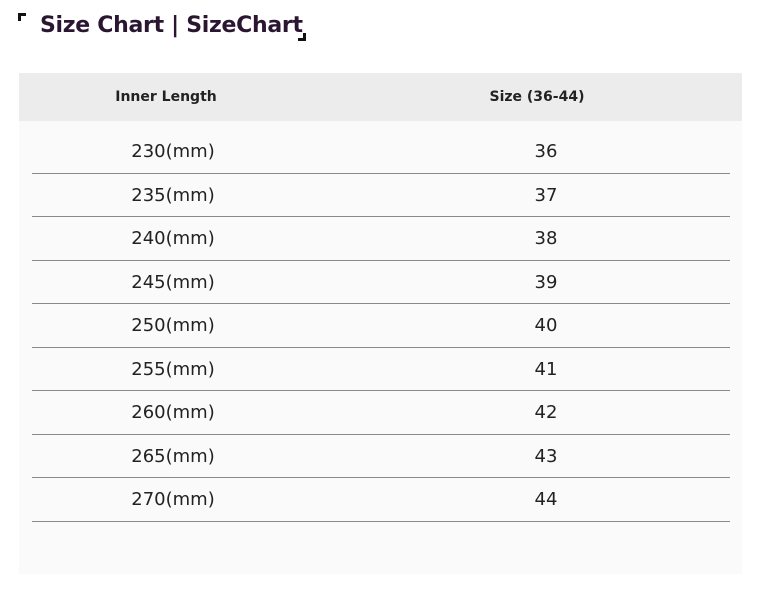 The height and width of the screenshot is (596, 766). Describe the element at coordinates (173, 195) in the screenshot. I see `inner-length-cell: 235(mm)` at that location.